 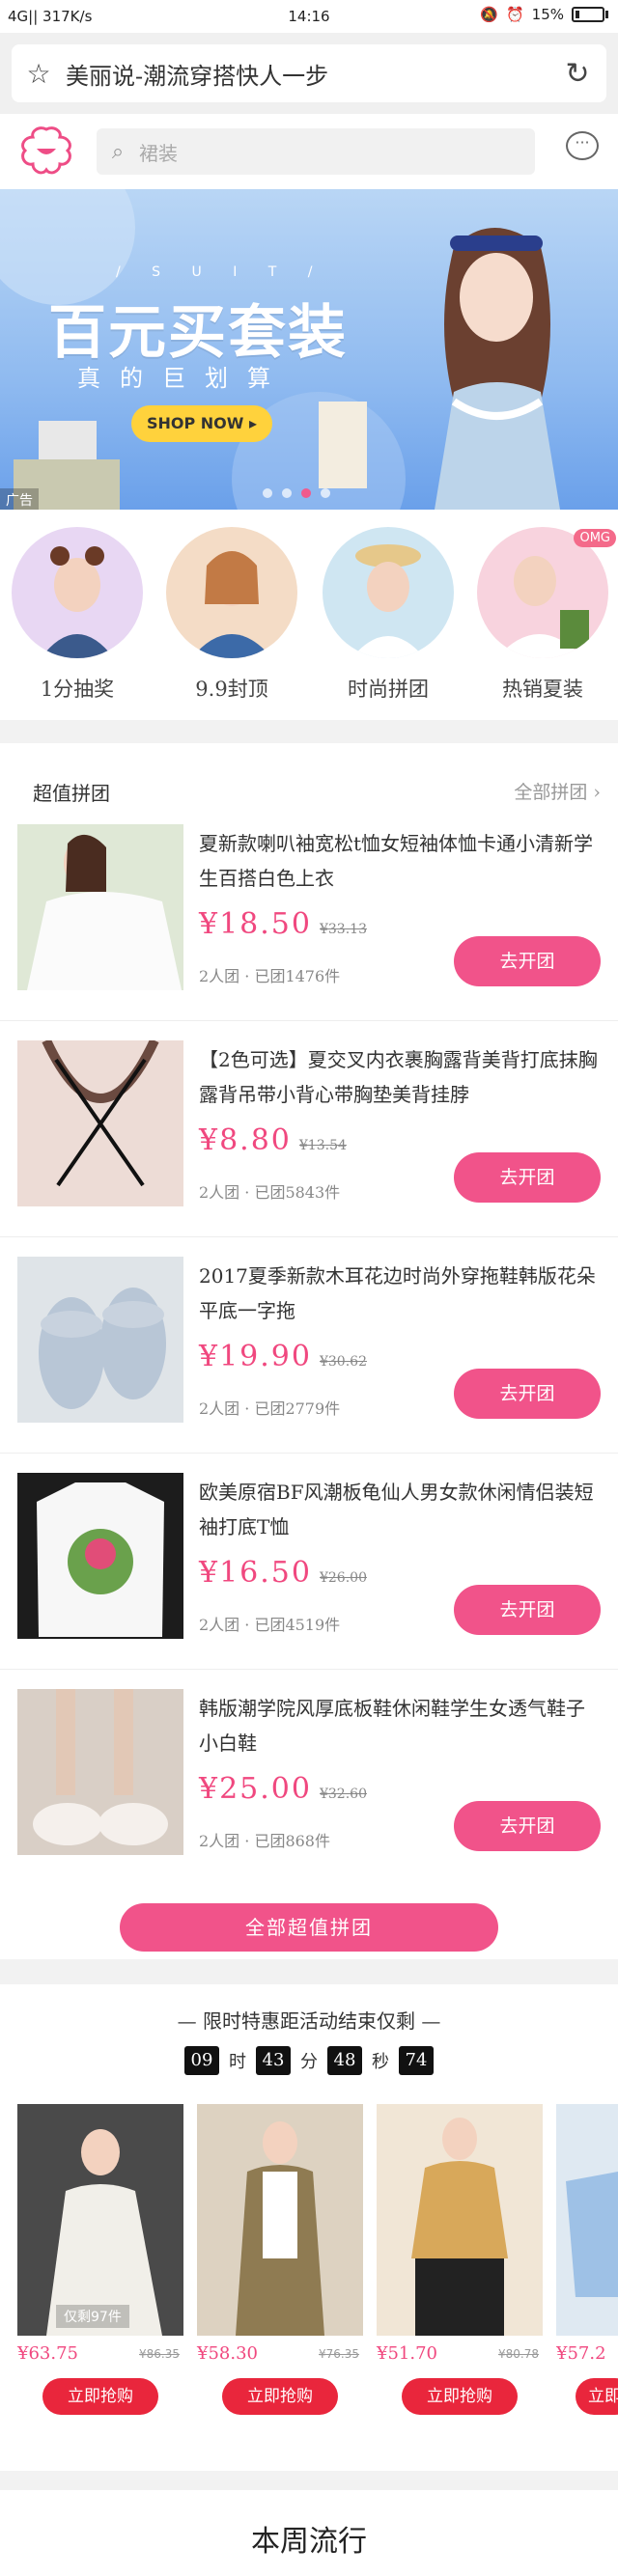 What do you see at coordinates (401, 861) in the screenshot?
I see `product-name: 夏新款喇叭袖宽松t恤女短袖体恤卡通小清新学生百搭白色上衣` at bounding box center [401, 861].